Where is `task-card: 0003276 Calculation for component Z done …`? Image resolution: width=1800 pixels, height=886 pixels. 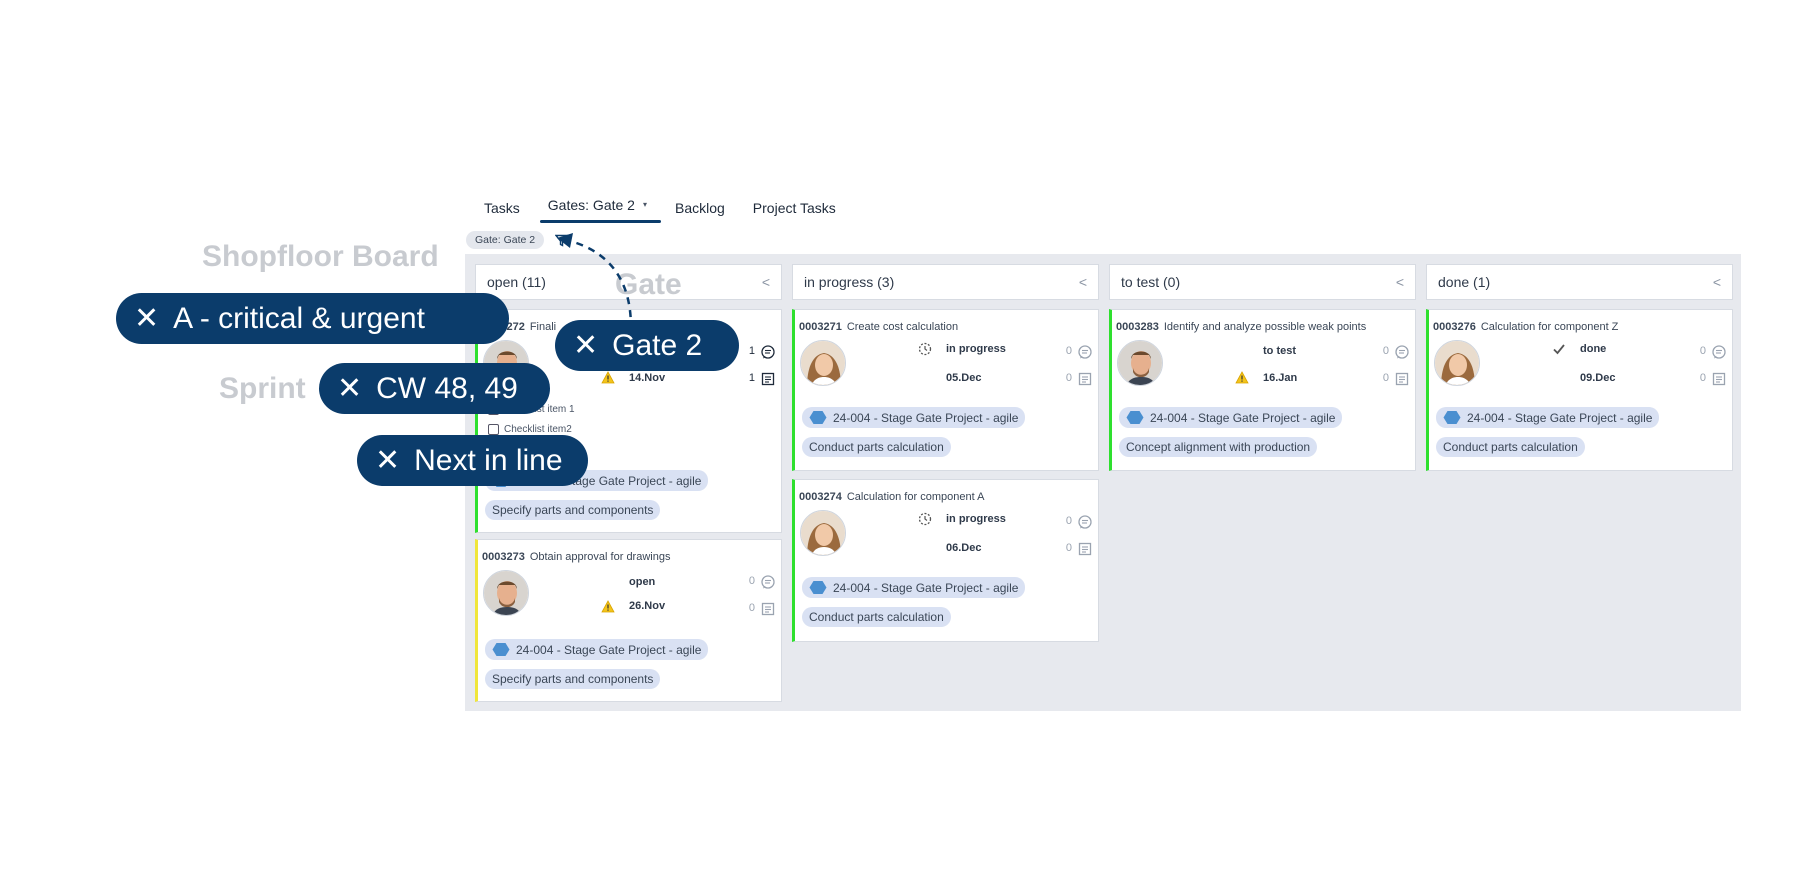
task-card: 0003276 Calculation for component Z done … is located at coordinates (1579, 390).